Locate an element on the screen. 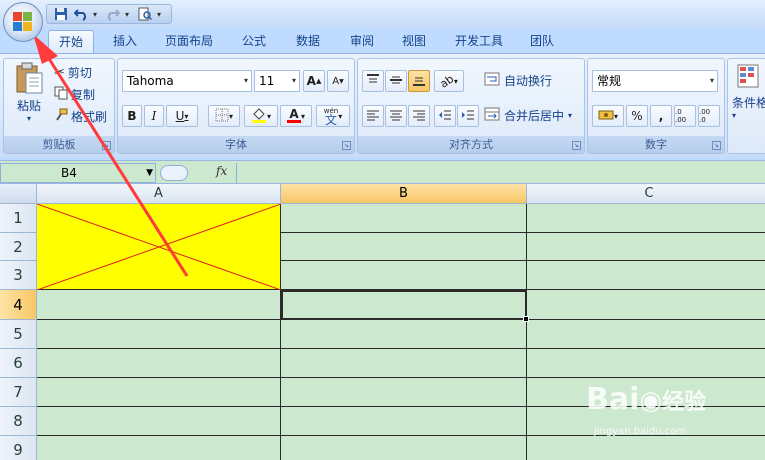  cell-c4 is located at coordinates (646, 305).